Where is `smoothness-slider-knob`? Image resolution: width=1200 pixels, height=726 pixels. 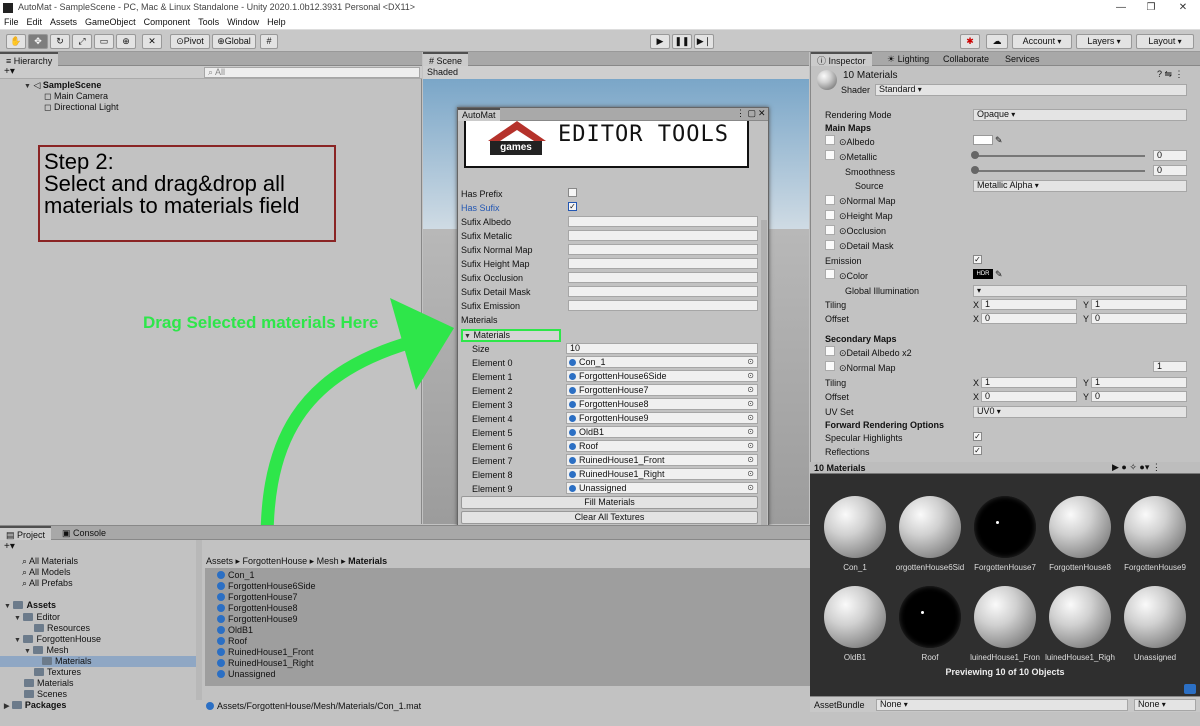 smoothness-slider-knob is located at coordinates (975, 170).